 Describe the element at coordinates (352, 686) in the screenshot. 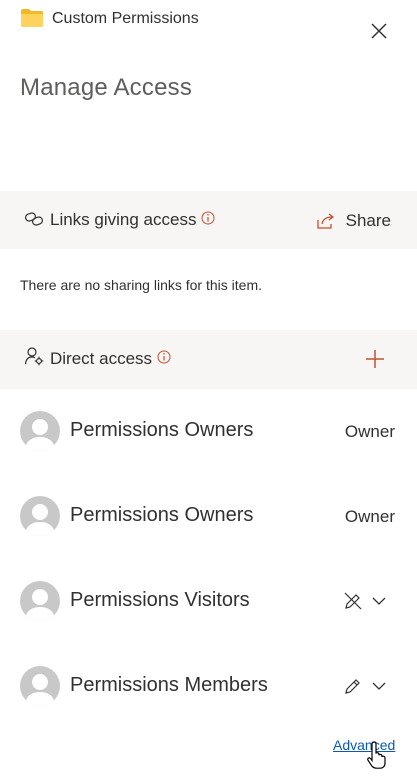

I see `edit-icon` at that location.